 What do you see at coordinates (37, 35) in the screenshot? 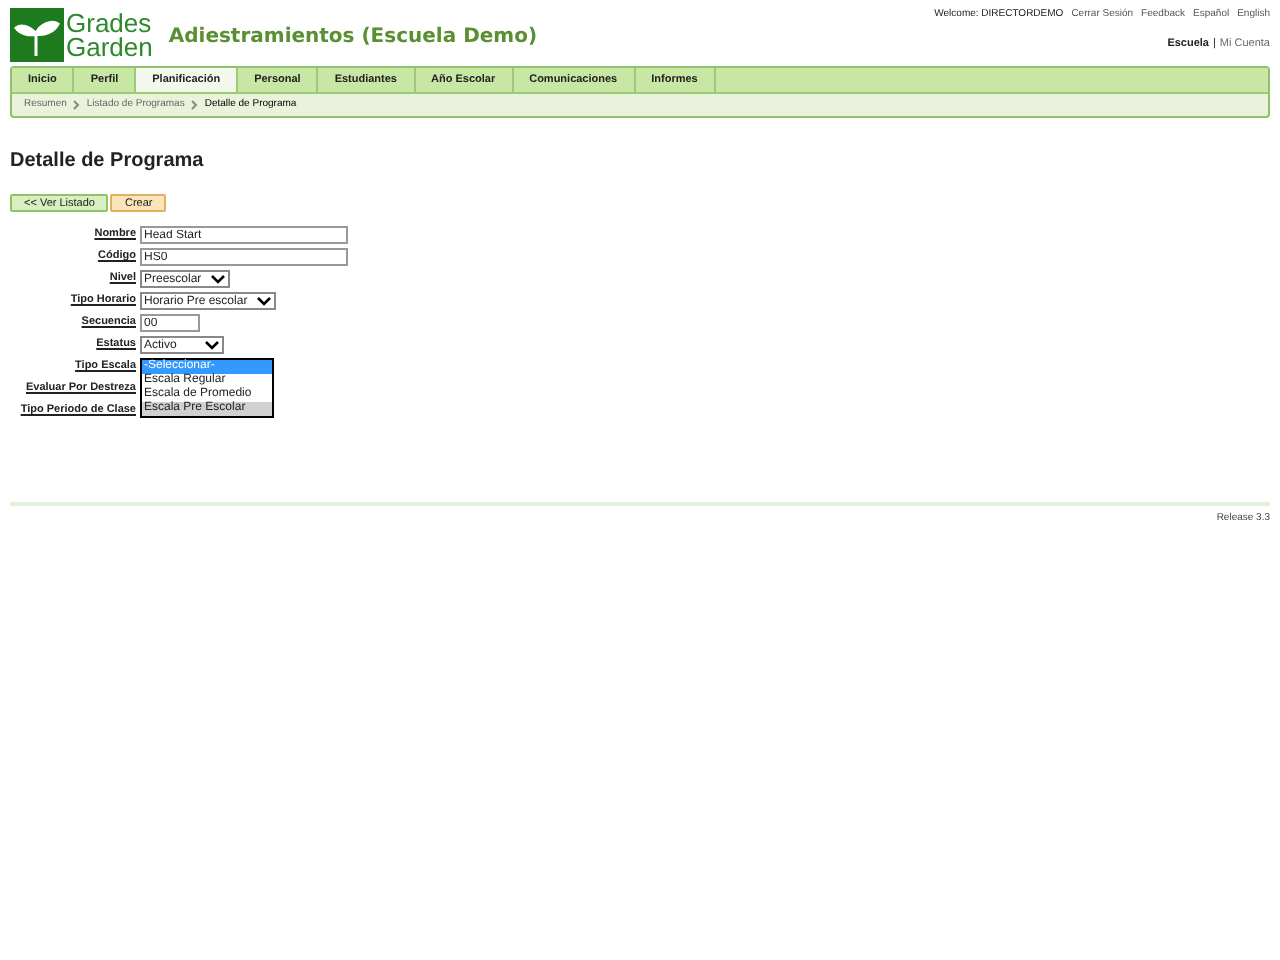
I see `sprout-icon` at bounding box center [37, 35].